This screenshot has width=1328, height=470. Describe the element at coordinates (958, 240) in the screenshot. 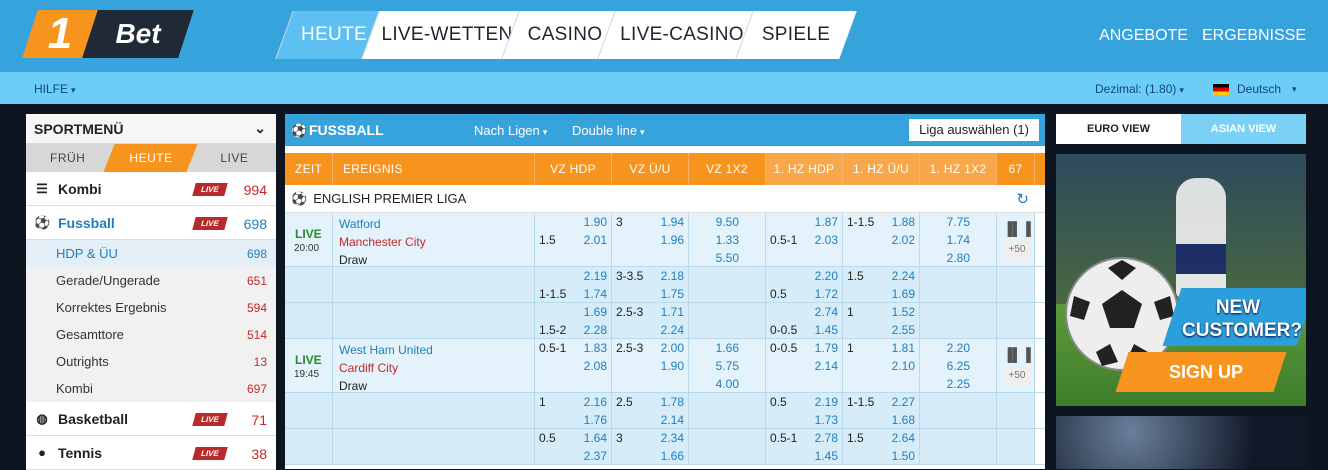

I see `odds-value: 1.74` at that location.